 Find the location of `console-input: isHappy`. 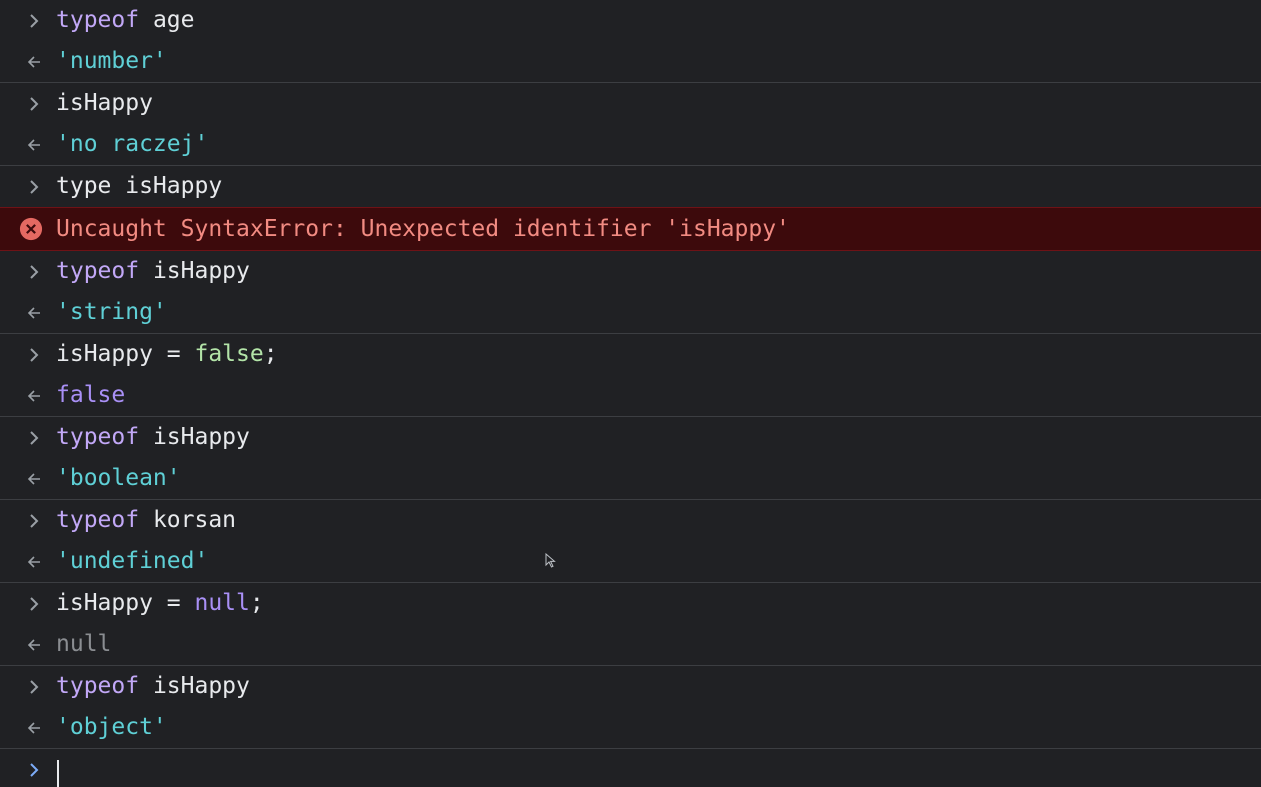

console-input: isHappy is located at coordinates (104, 103).